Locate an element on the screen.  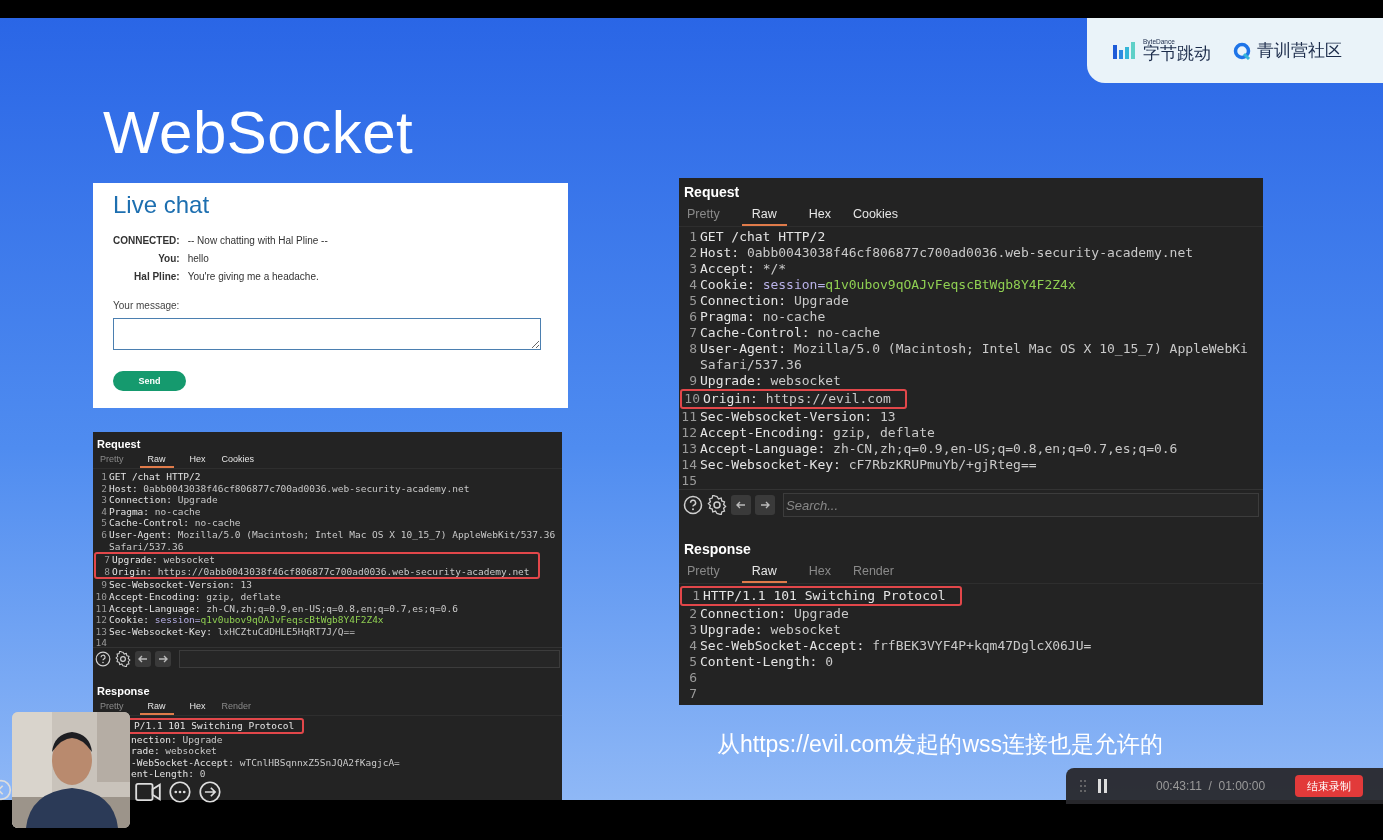
ring-logo-icon is located at coordinates (1242, 50).